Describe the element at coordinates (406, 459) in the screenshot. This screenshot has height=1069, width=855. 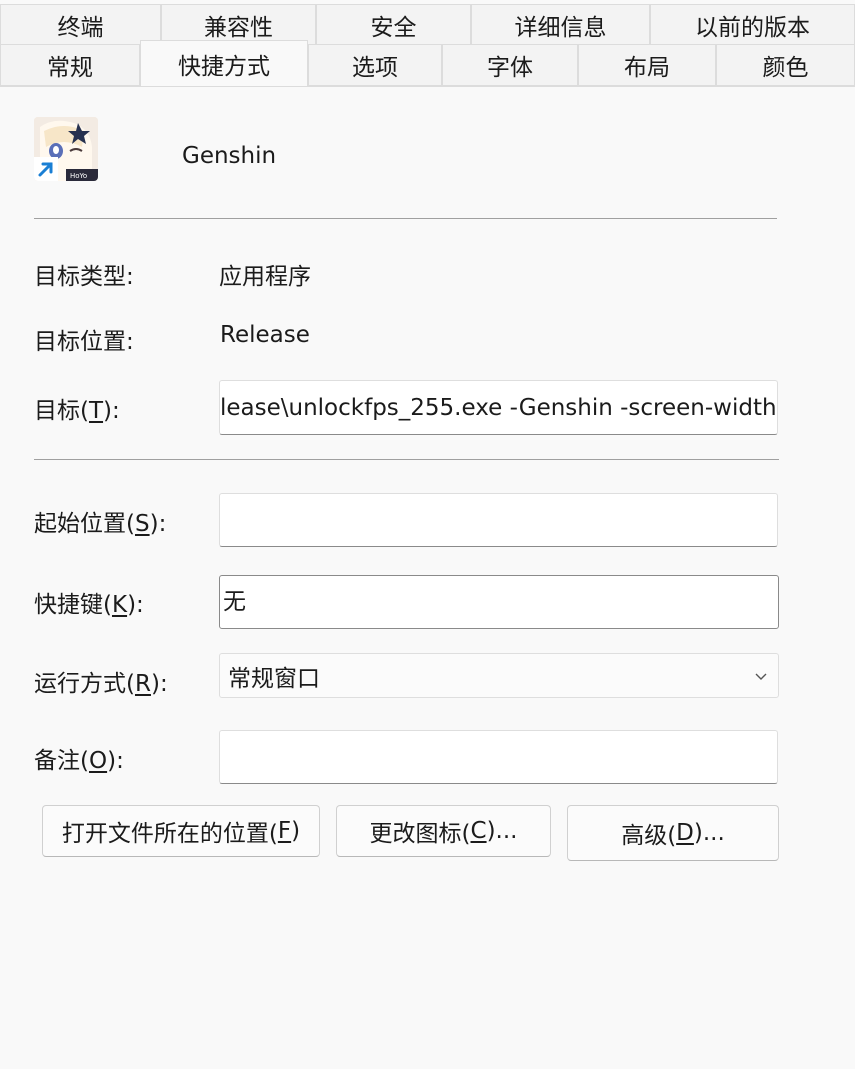
I see `divider-middle` at that location.